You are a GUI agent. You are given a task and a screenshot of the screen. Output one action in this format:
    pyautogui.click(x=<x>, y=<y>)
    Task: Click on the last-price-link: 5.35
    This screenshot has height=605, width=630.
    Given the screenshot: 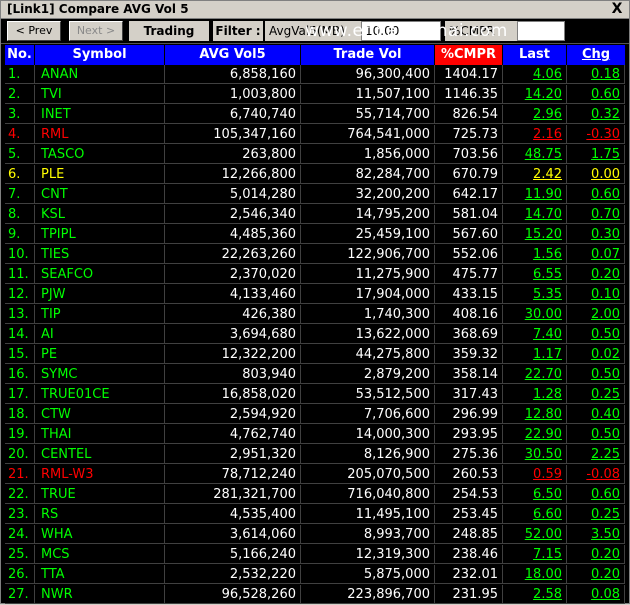 What is the action you would take?
    pyautogui.click(x=535, y=294)
    